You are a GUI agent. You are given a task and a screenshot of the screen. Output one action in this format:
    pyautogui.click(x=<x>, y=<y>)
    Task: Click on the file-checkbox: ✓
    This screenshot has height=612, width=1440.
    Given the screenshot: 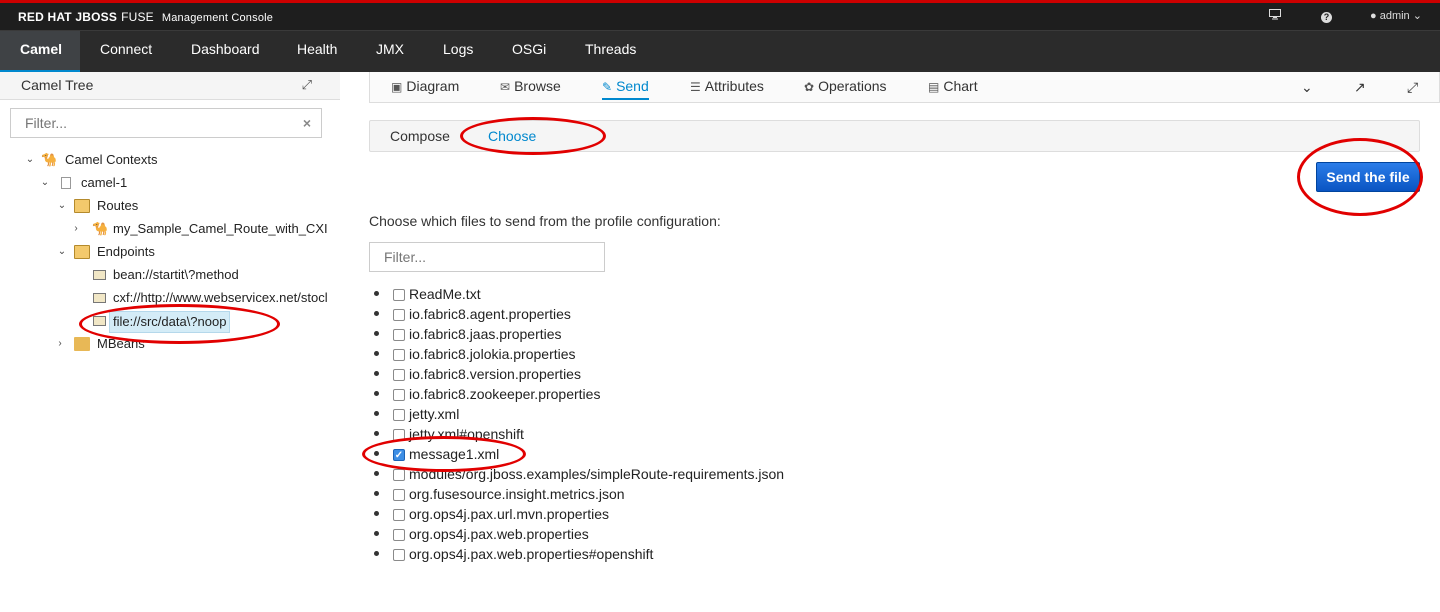 What is the action you would take?
    pyautogui.click(x=399, y=455)
    